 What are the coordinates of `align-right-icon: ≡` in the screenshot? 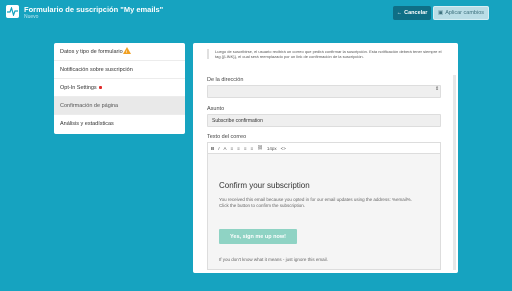 It's located at (251, 148).